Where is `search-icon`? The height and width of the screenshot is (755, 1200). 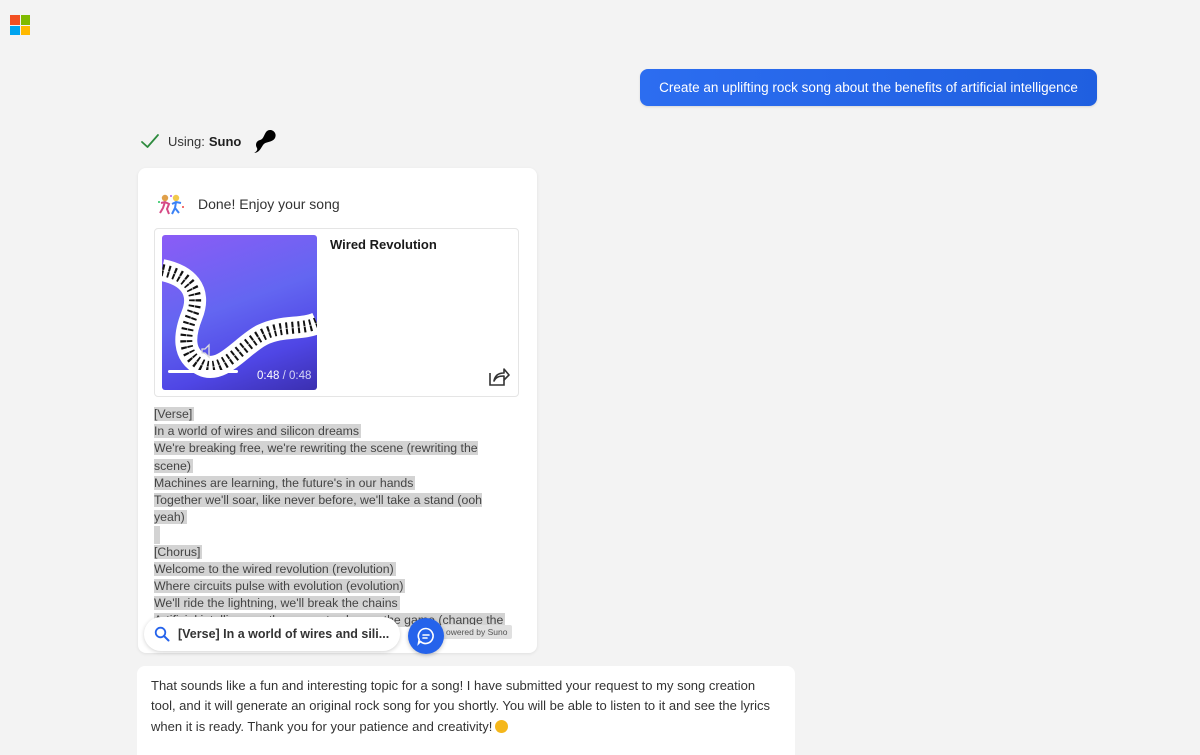
search-icon is located at coordinates (162, 634).